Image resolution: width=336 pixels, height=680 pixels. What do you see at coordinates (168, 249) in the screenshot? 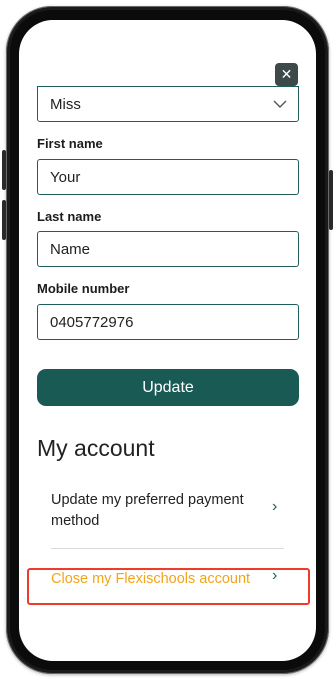
I see `last-name-field: Name` at bounding box center [168, 249].